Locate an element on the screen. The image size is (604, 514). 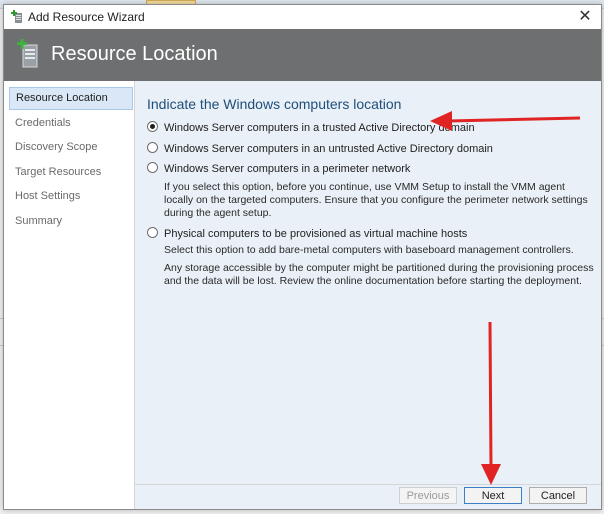
server-add-icon is located at coordinates (27, 53).